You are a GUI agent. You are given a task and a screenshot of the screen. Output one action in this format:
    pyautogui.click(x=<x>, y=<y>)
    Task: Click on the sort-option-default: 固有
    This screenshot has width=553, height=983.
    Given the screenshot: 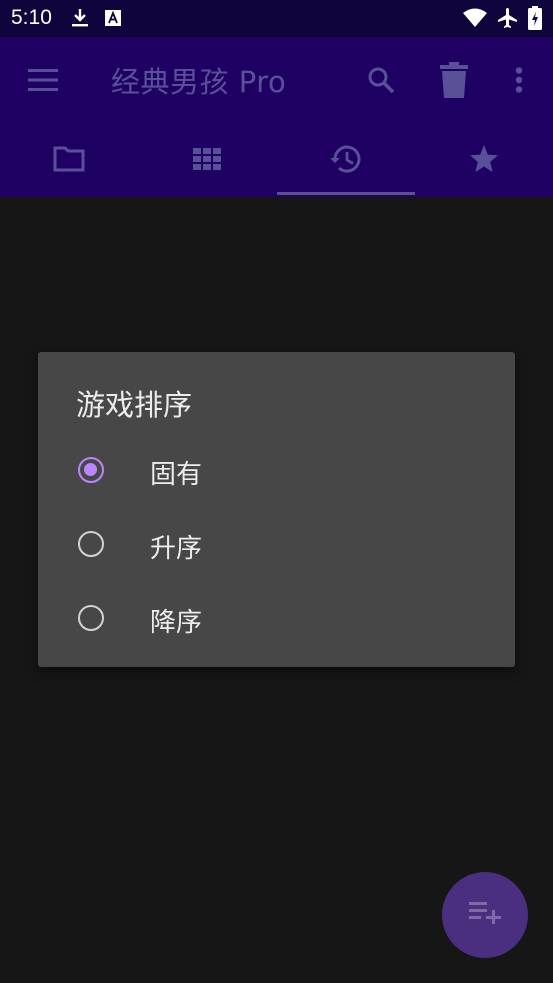 What is the action you would take?
    pyautogui.click(x=276, y=472)
    